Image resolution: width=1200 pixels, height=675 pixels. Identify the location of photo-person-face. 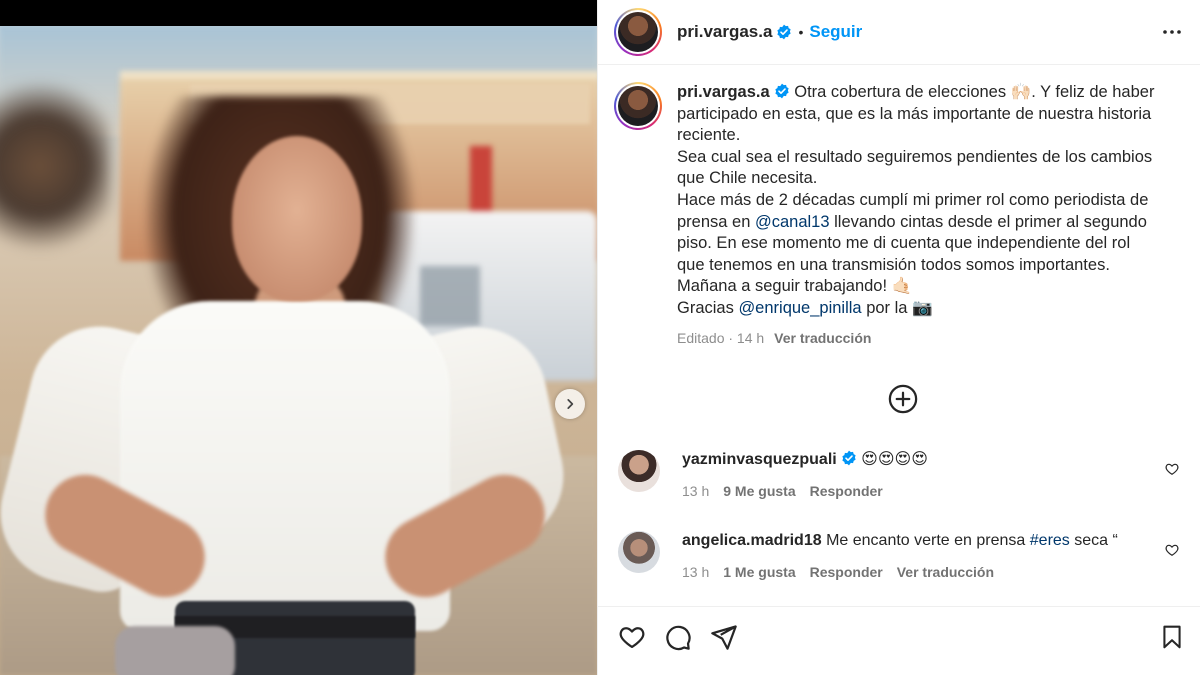
(297, 218).